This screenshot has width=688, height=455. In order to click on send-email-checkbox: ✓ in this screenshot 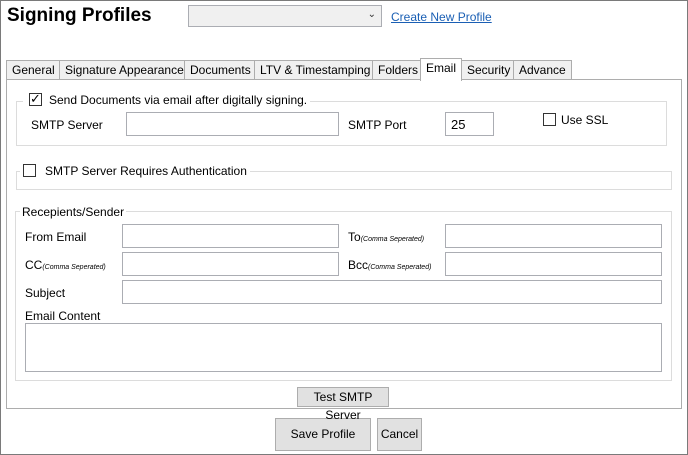, I will do `click(35, 98)`.